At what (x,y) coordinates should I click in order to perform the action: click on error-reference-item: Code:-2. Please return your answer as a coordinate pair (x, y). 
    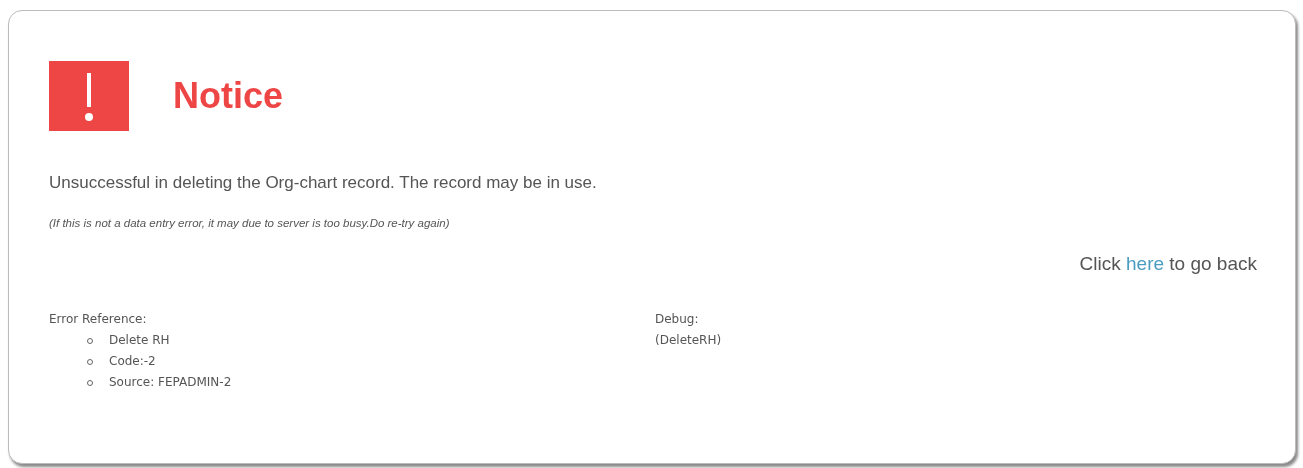
    Looking at the image, I should click on (132, 361).